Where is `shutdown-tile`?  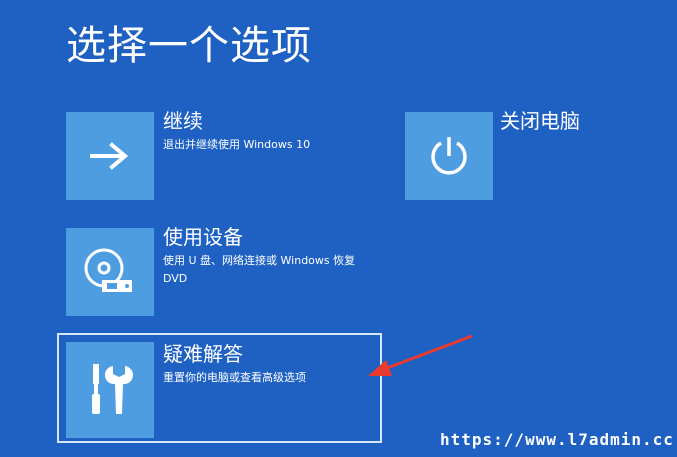 shutdown-tile is located at coordinates (449, 156).